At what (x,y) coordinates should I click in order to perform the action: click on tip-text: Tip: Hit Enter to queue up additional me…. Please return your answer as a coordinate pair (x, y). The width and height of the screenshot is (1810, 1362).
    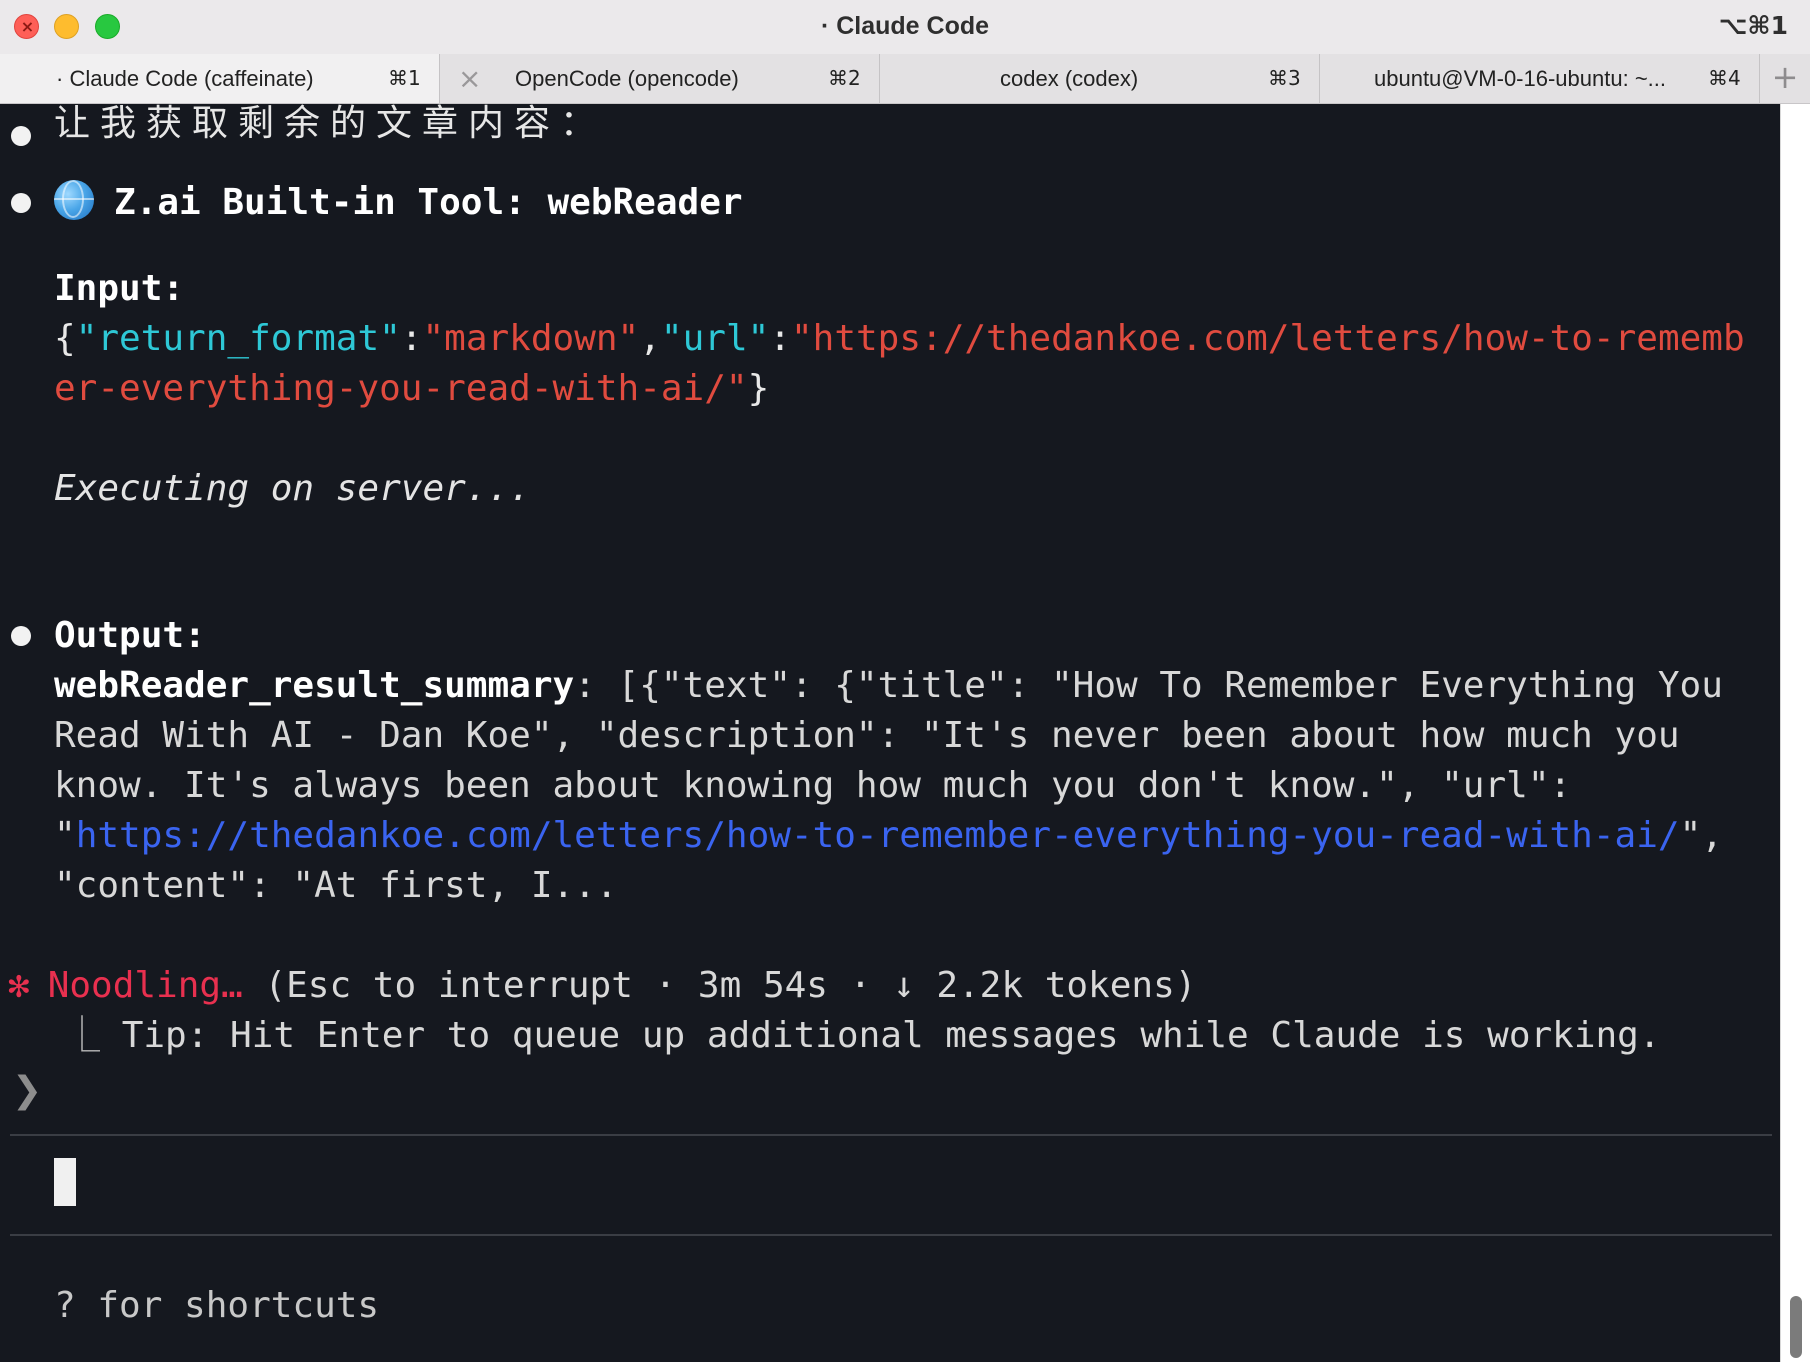
    Looking at the image, I should click on (880, 1035).